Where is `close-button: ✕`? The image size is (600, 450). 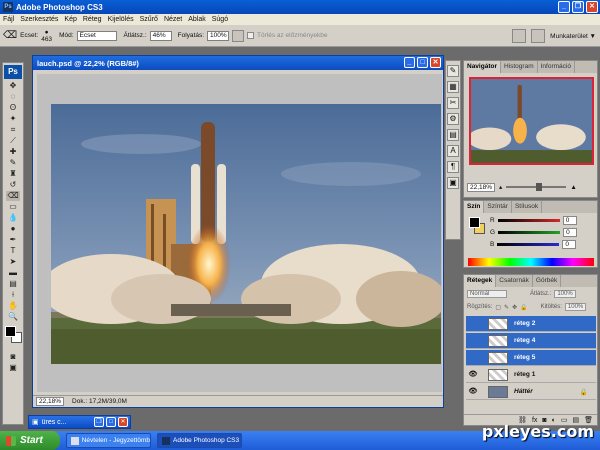 close-button: ✕ is located at coordinates (592, 7).